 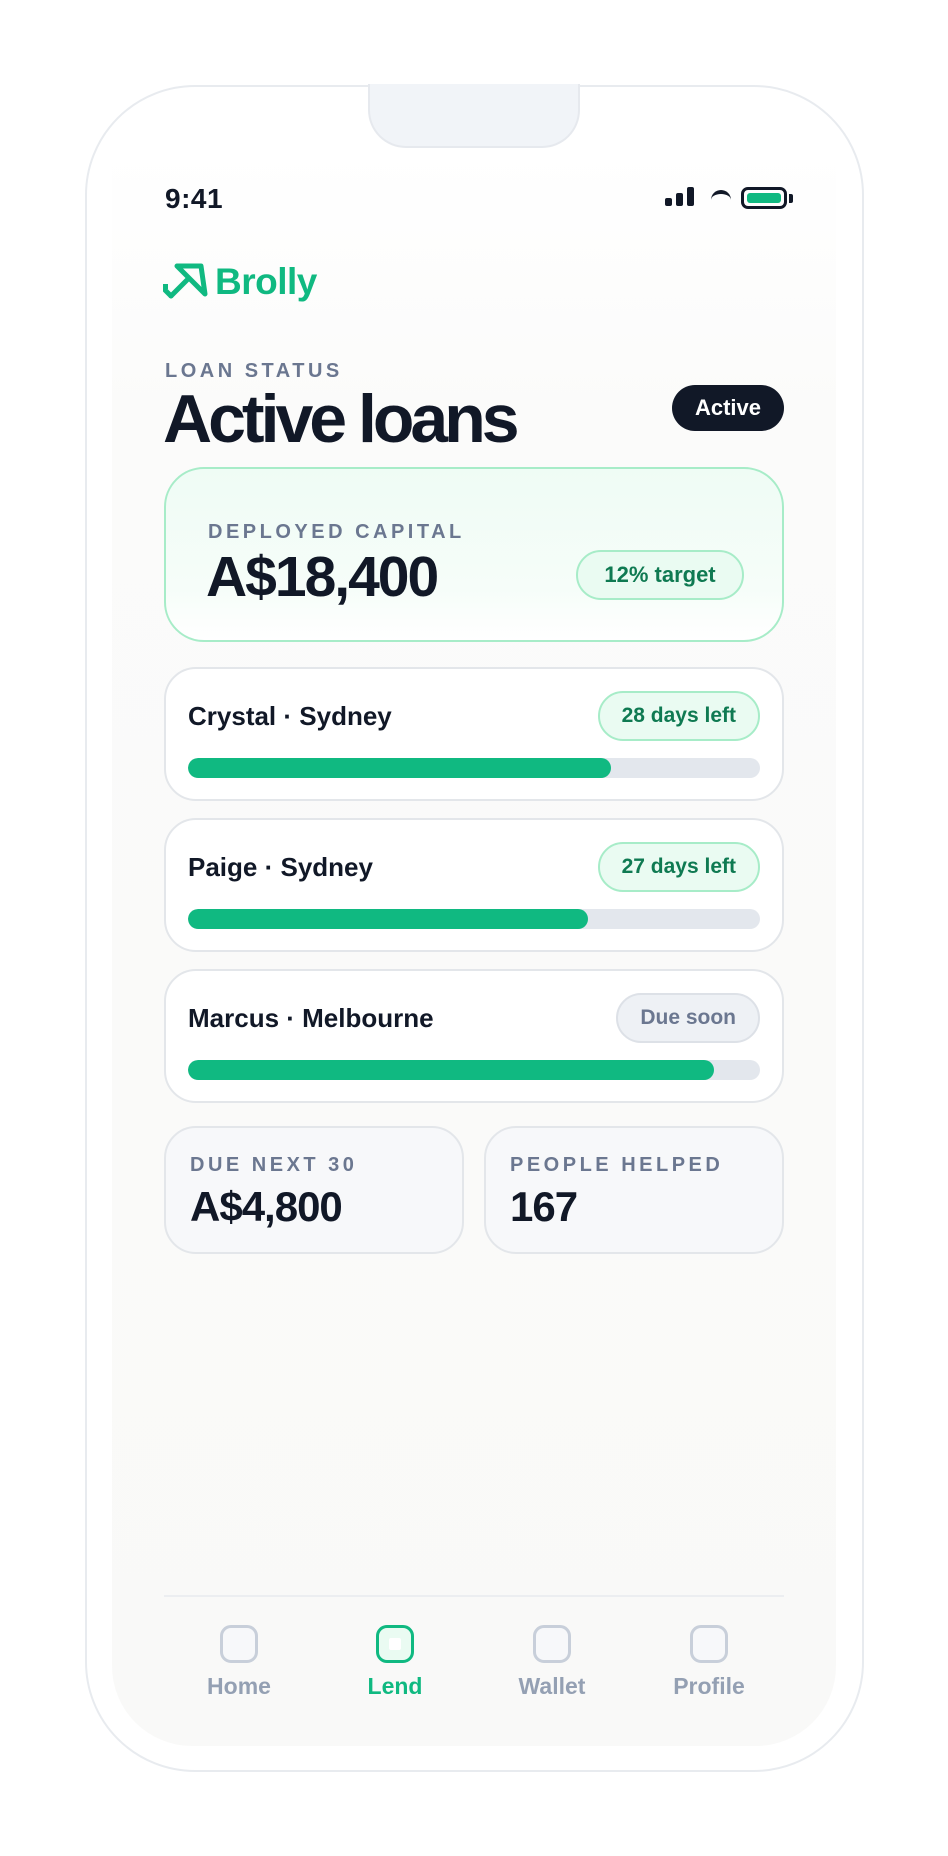 I want to click on stat-card-due: DUE NEXT 30 A$4,800, so click(x=314, y=1190).